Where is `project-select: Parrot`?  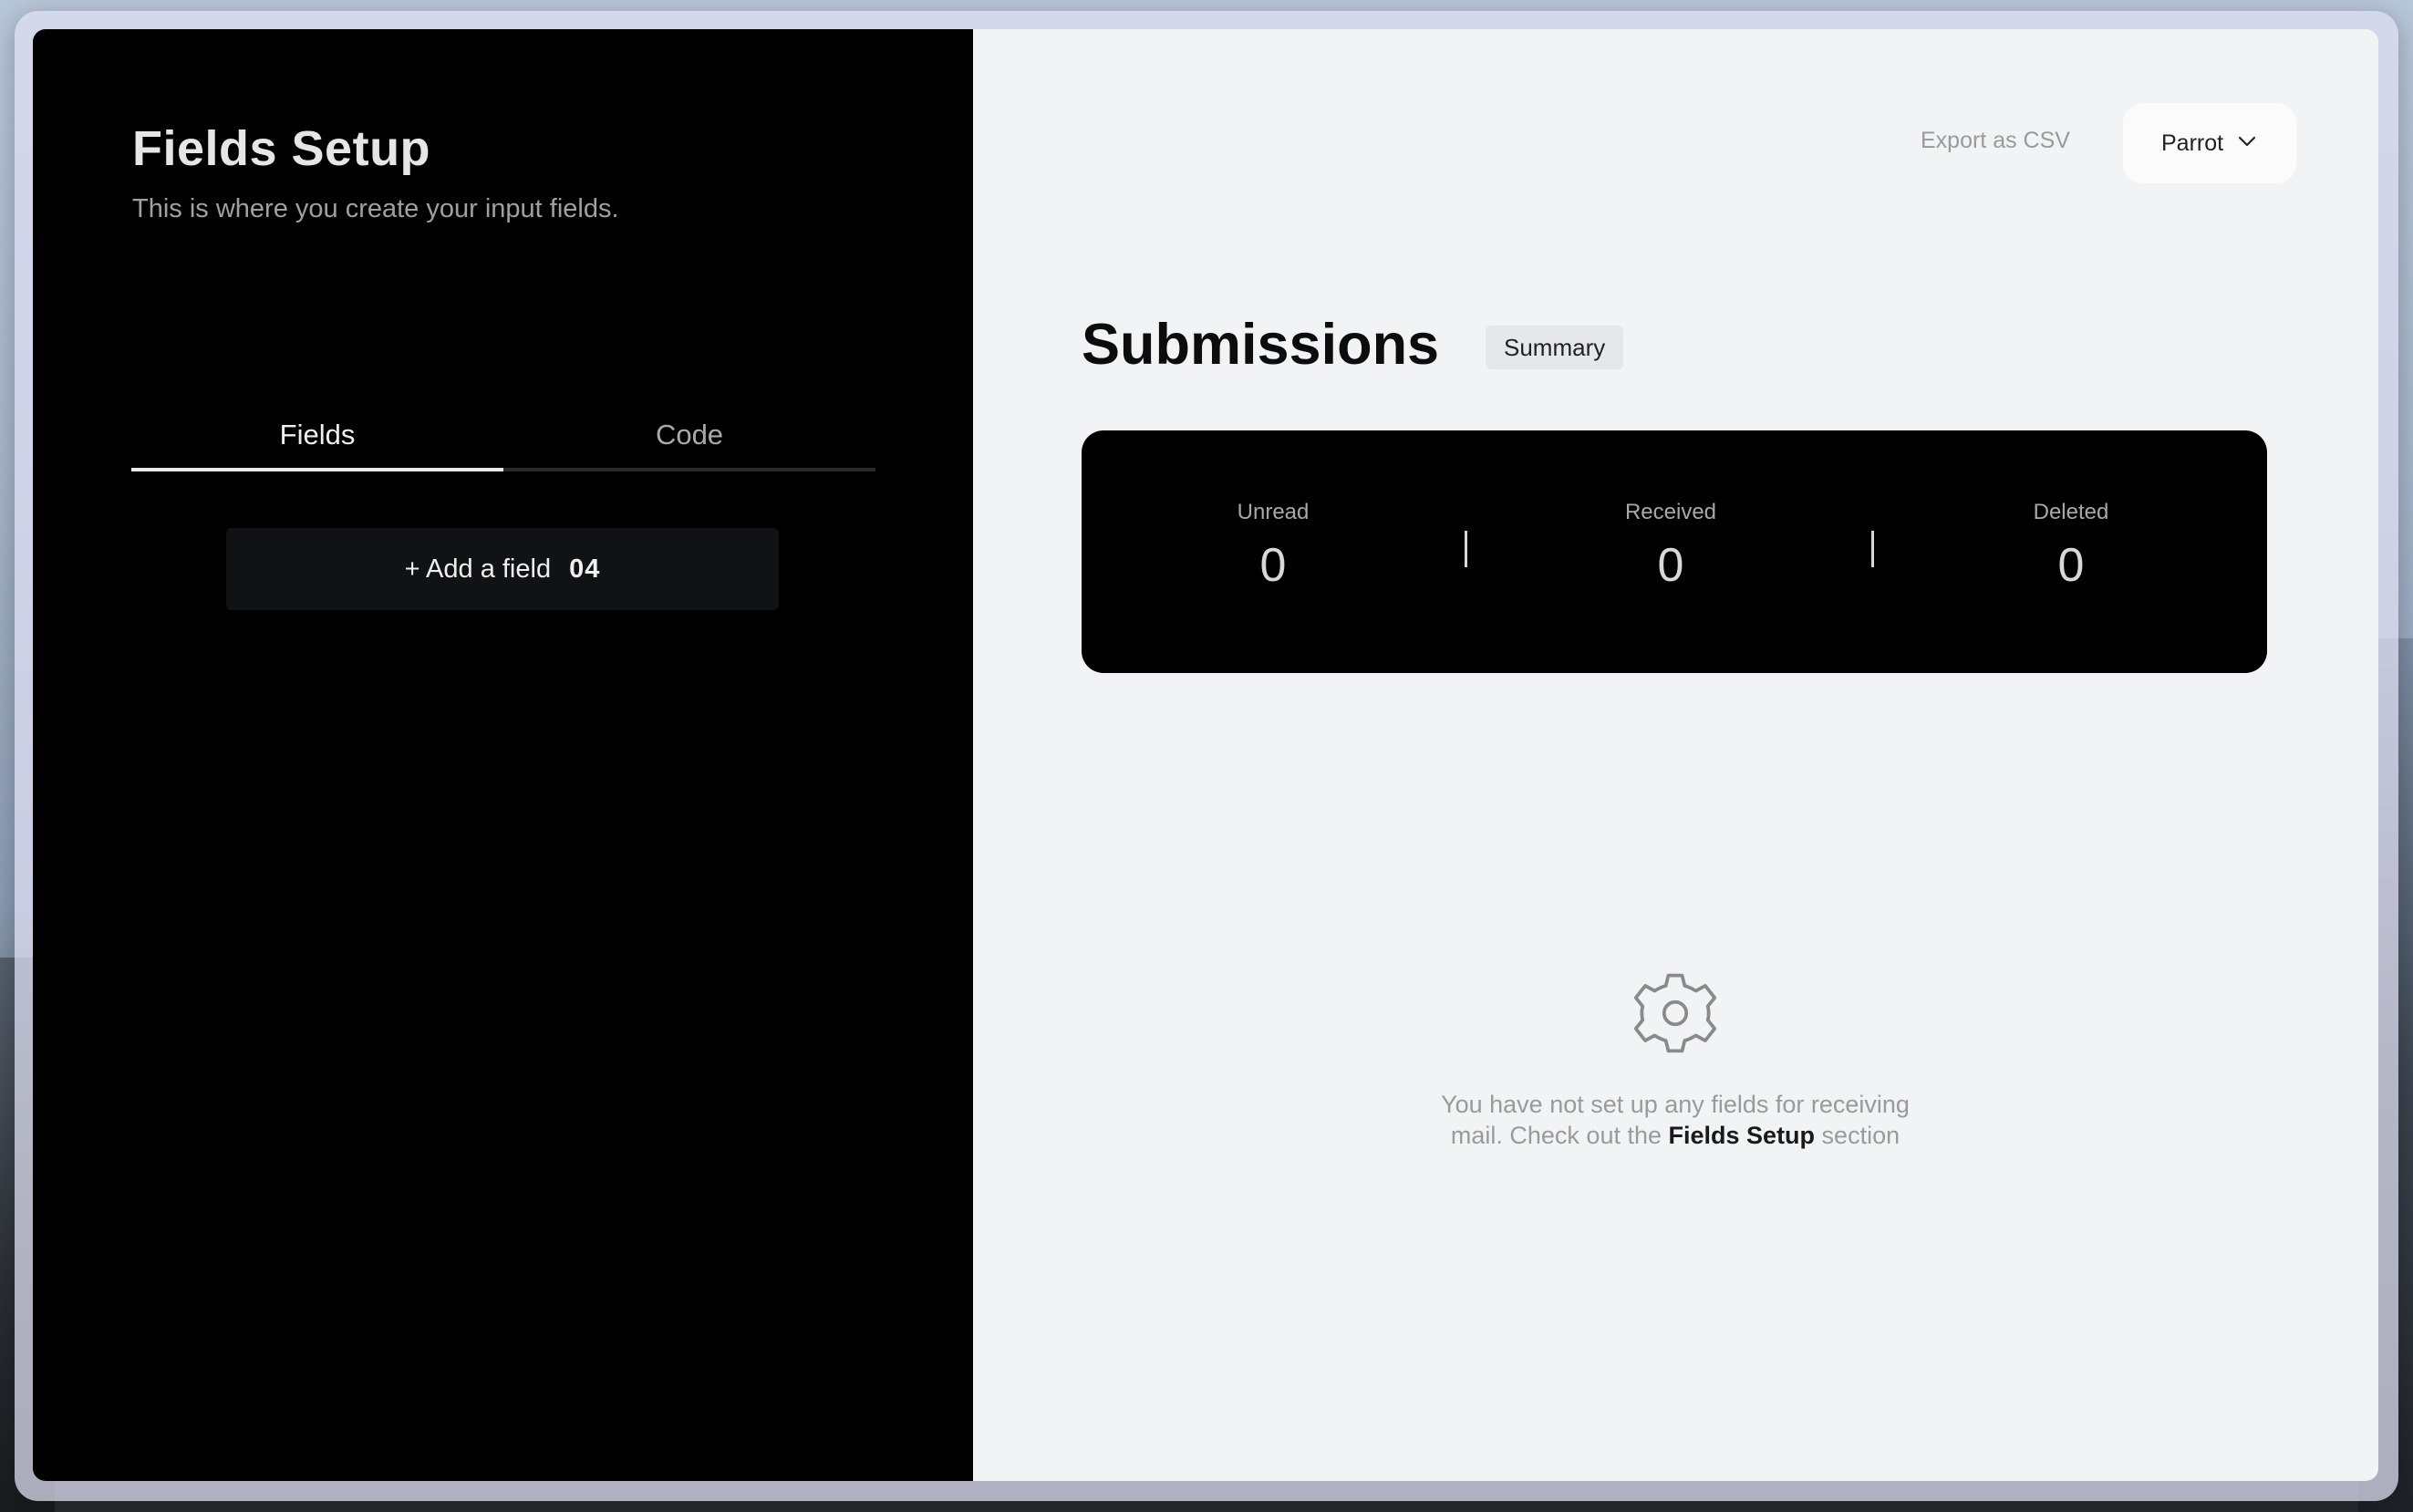
project-select: Parrot is located at coordinates (2209, 143).